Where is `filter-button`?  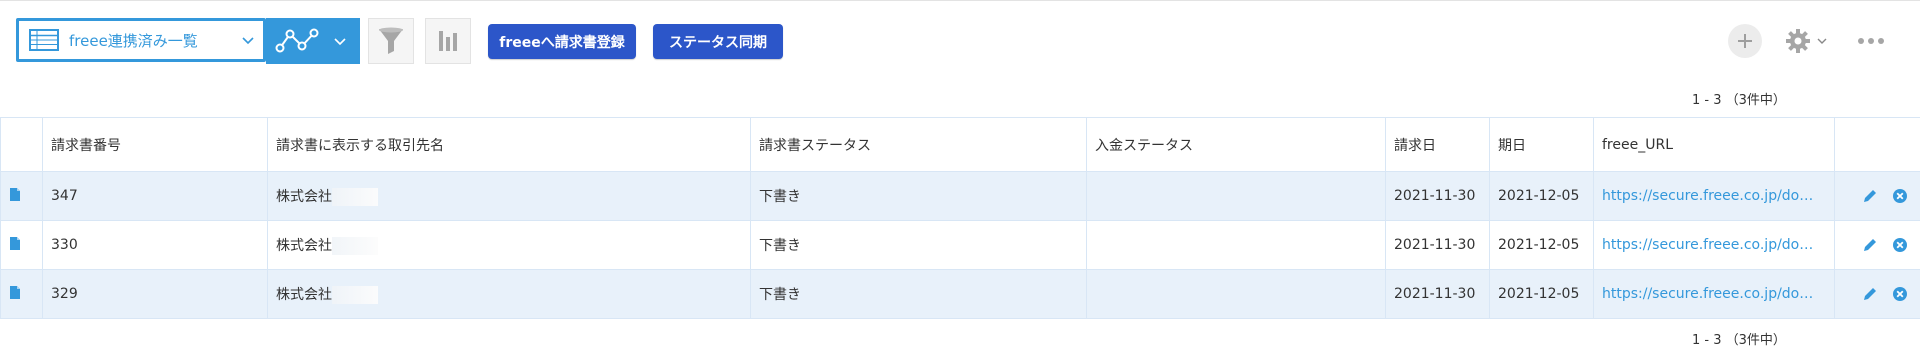 filter-button is located at coordinates (391, 41).